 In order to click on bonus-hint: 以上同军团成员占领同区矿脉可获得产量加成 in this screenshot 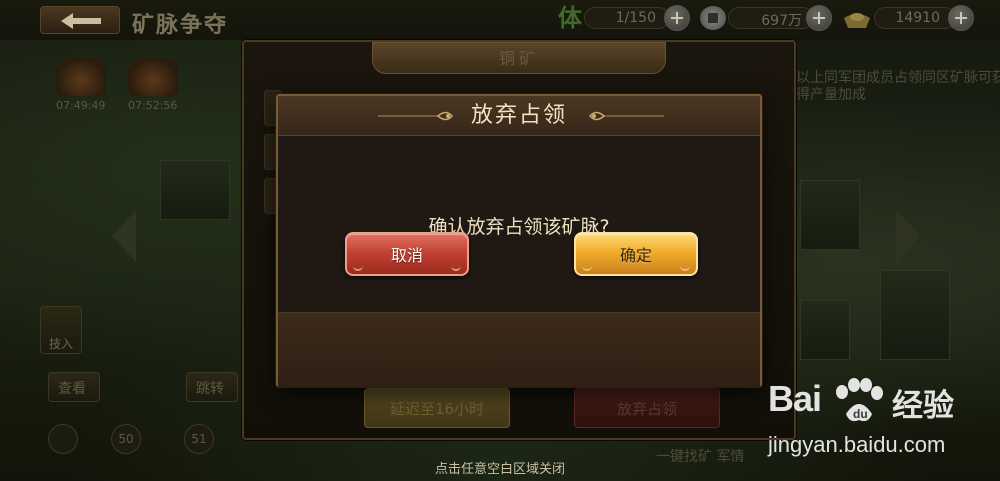, I will do `click(898, 86)`.